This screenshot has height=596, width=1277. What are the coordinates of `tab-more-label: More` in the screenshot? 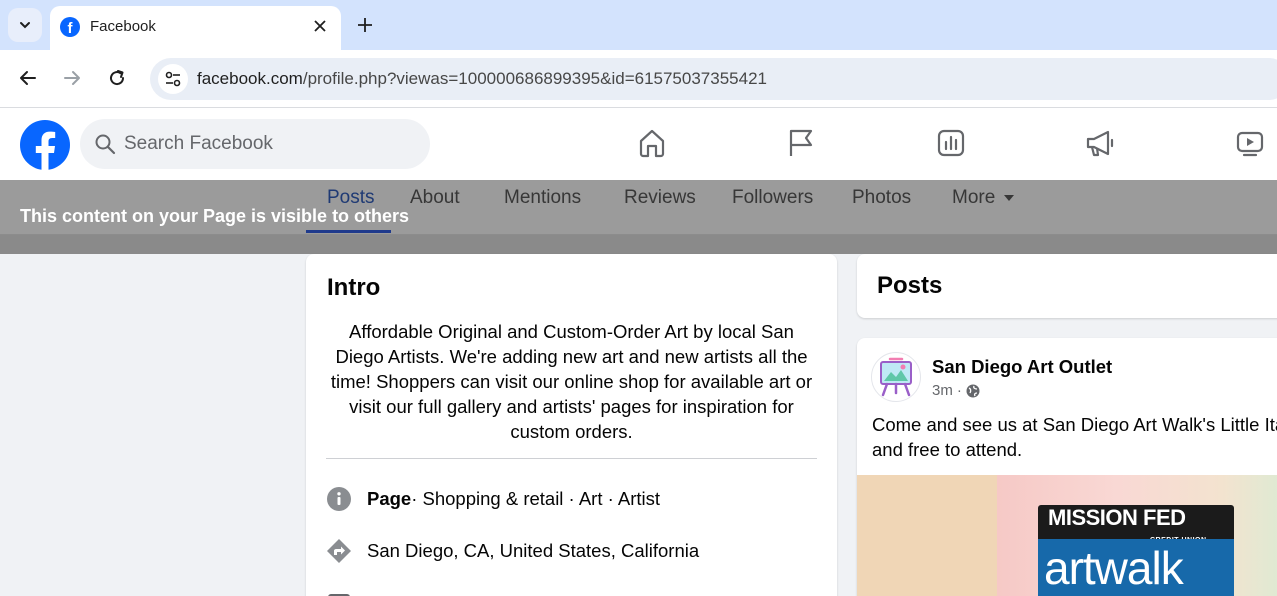 It's located at (974, 197).